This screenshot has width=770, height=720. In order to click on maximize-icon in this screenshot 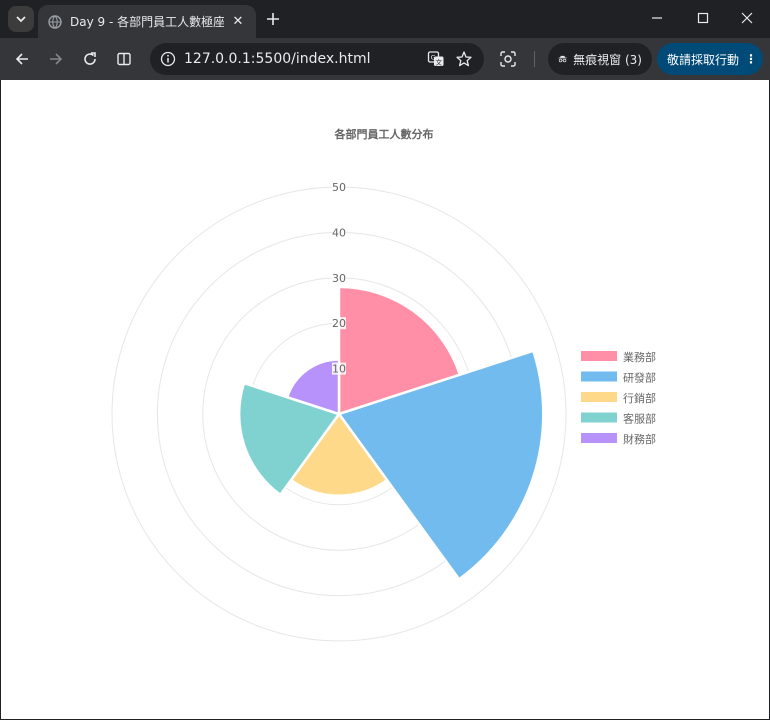, I will do `click(703, 18)`.